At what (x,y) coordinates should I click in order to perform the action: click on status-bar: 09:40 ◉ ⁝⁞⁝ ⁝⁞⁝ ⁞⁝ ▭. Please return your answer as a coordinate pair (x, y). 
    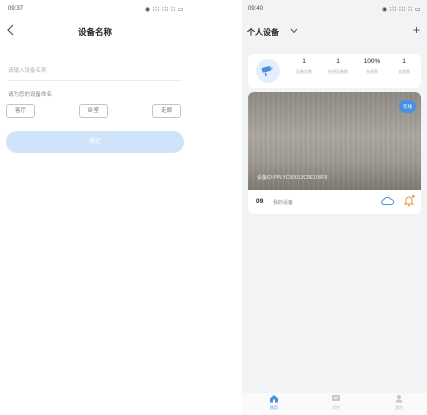
    Looking at the image, I should click on (334, 9).